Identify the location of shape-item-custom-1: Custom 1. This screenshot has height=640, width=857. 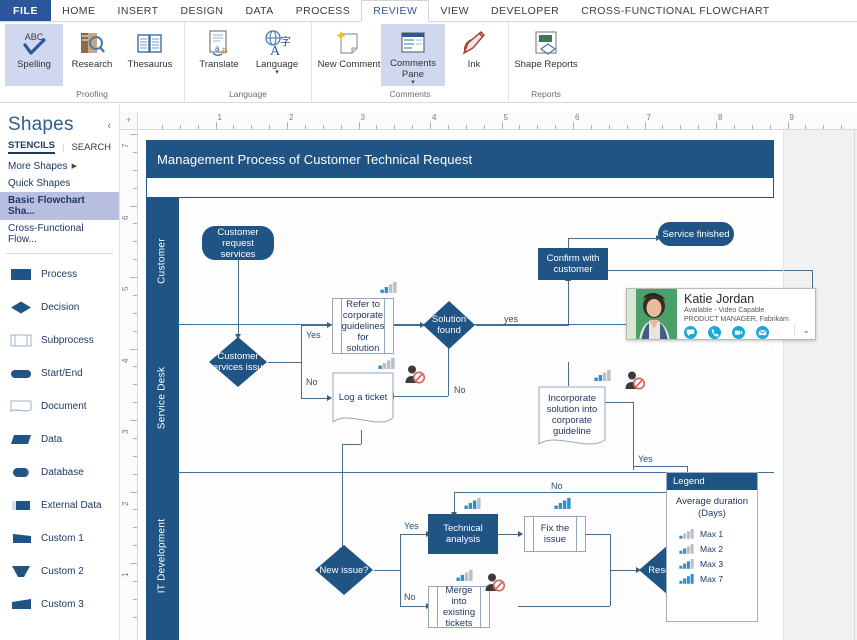
(59, 538).